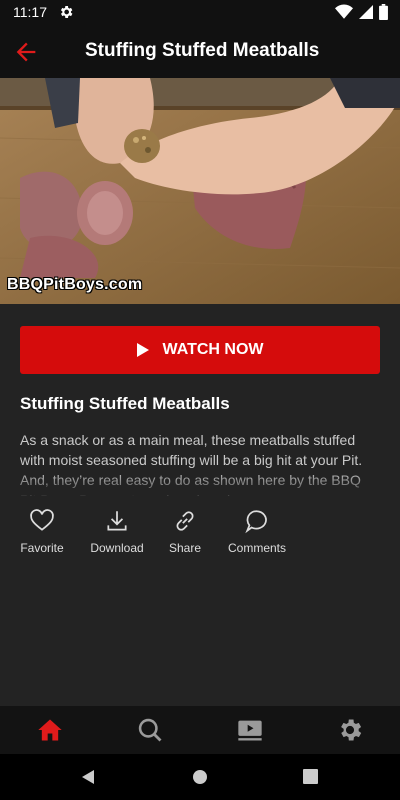 The image size is (400, 800). I want to click on gear-icon, so click(350, 730).